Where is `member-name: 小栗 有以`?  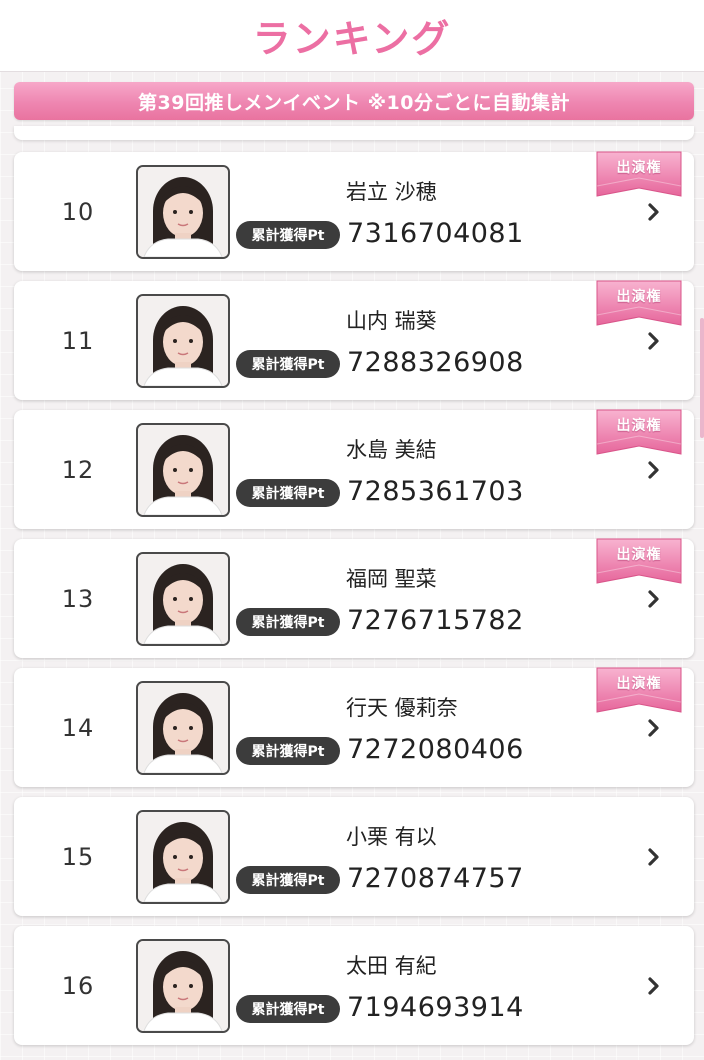
member-name: 小栗 有以 is located at coordinates (391, 837).